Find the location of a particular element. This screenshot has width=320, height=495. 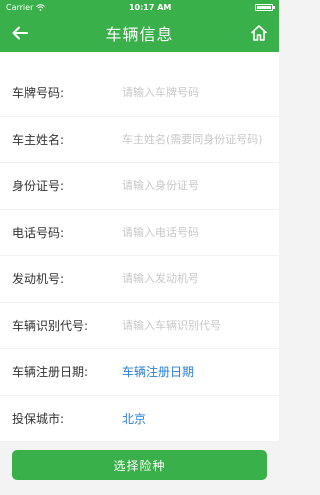

phone-input is located at coordinates (197, 232).